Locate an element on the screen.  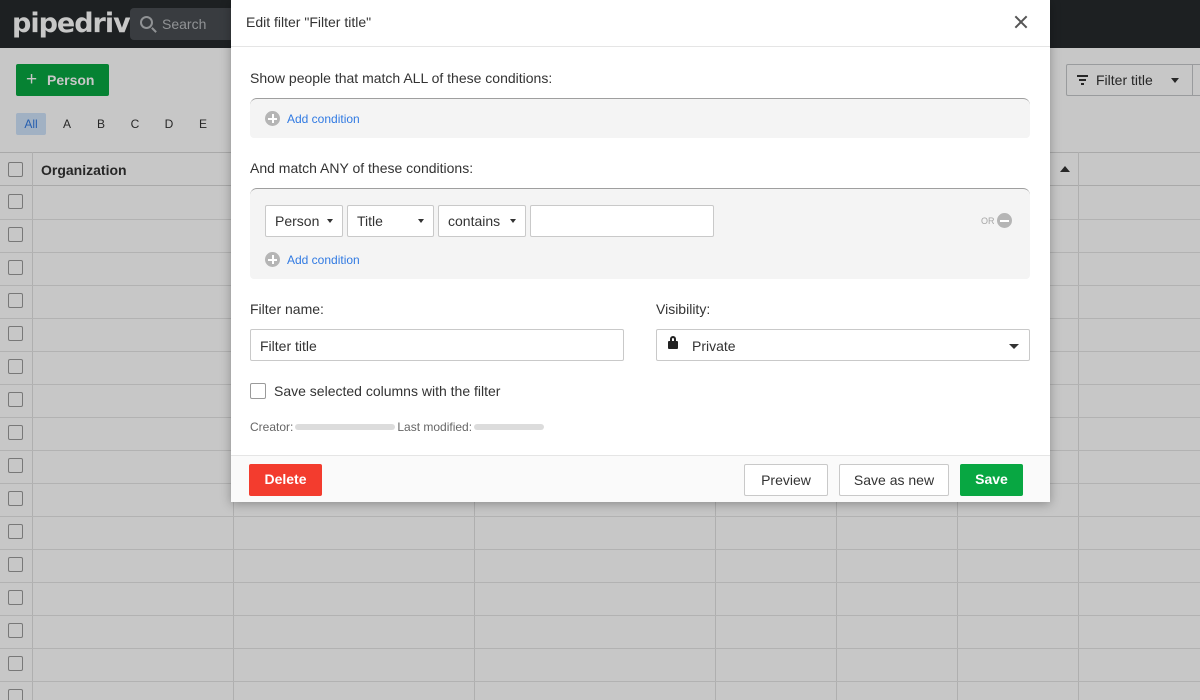
remove-circle-icon is located at coordinates (1004, 220).